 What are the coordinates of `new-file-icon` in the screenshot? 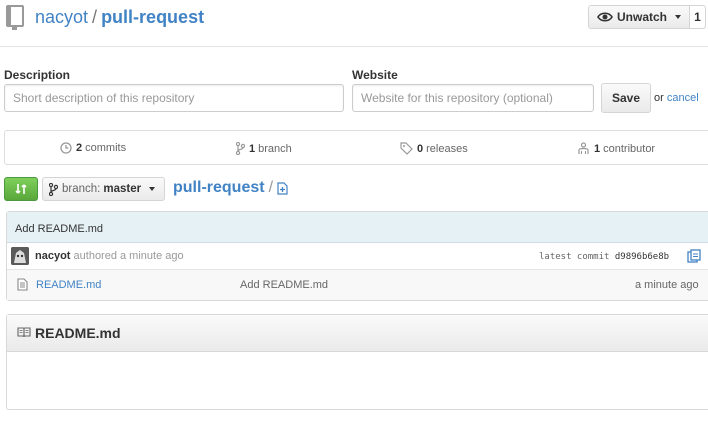 It's located at (282, 188).